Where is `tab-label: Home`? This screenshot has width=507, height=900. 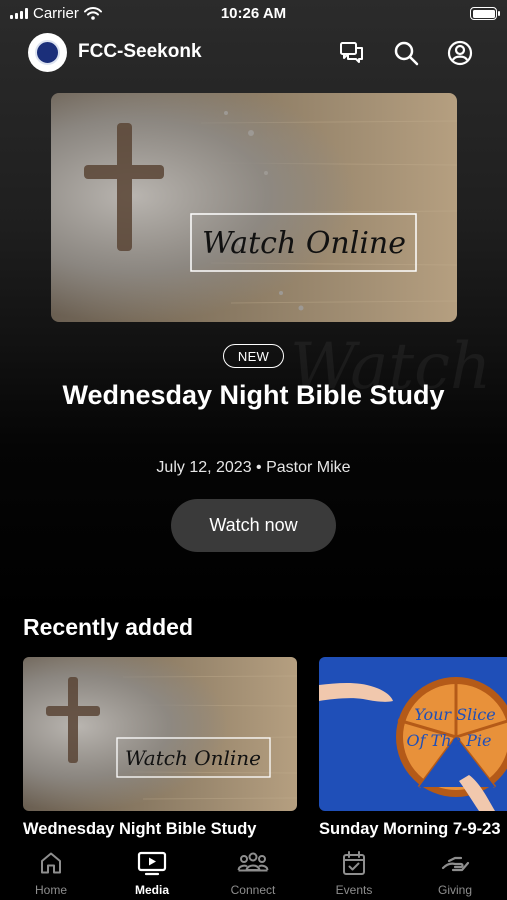 tab-label: Home is located at coordinates (50, 890).